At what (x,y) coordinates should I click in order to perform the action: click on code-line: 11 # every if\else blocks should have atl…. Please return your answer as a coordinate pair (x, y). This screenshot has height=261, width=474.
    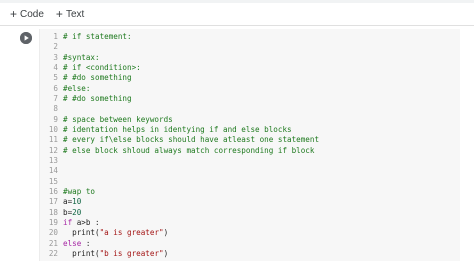
    Looking at the image, I should click on (179, 140).